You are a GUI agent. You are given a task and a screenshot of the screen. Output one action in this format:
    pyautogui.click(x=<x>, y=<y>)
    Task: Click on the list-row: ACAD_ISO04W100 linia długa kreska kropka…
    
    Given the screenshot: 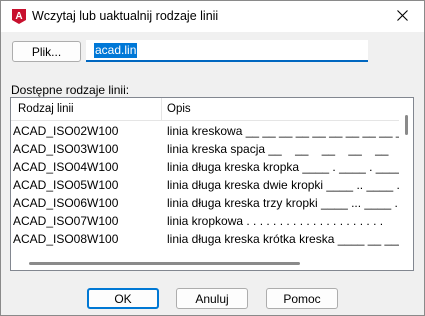 What is the action you would take?
    pyautogui.click(x=212, y=168)
    